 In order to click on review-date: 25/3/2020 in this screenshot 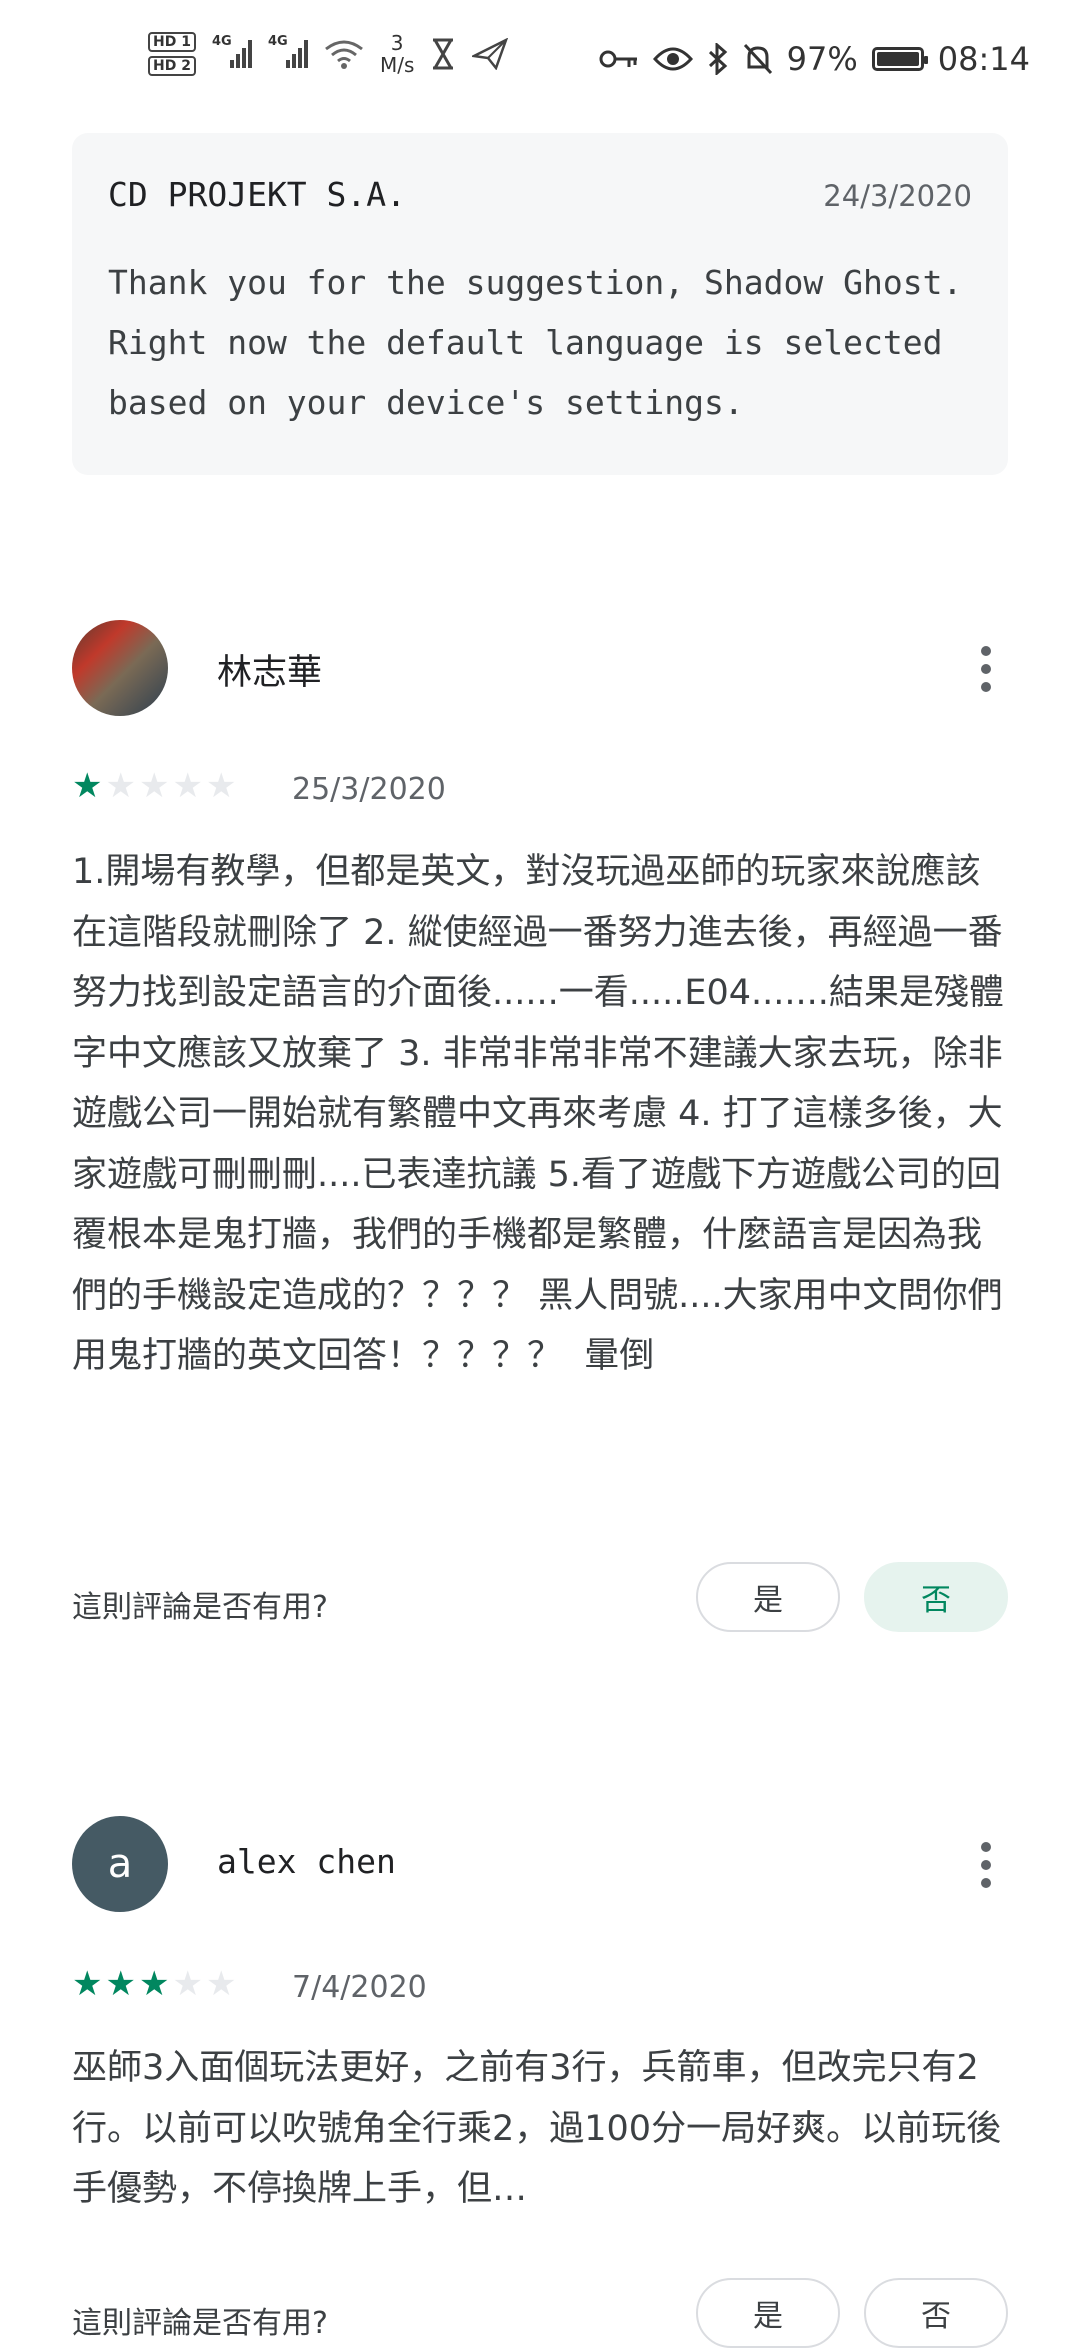, I will do `click(369, 789)`.